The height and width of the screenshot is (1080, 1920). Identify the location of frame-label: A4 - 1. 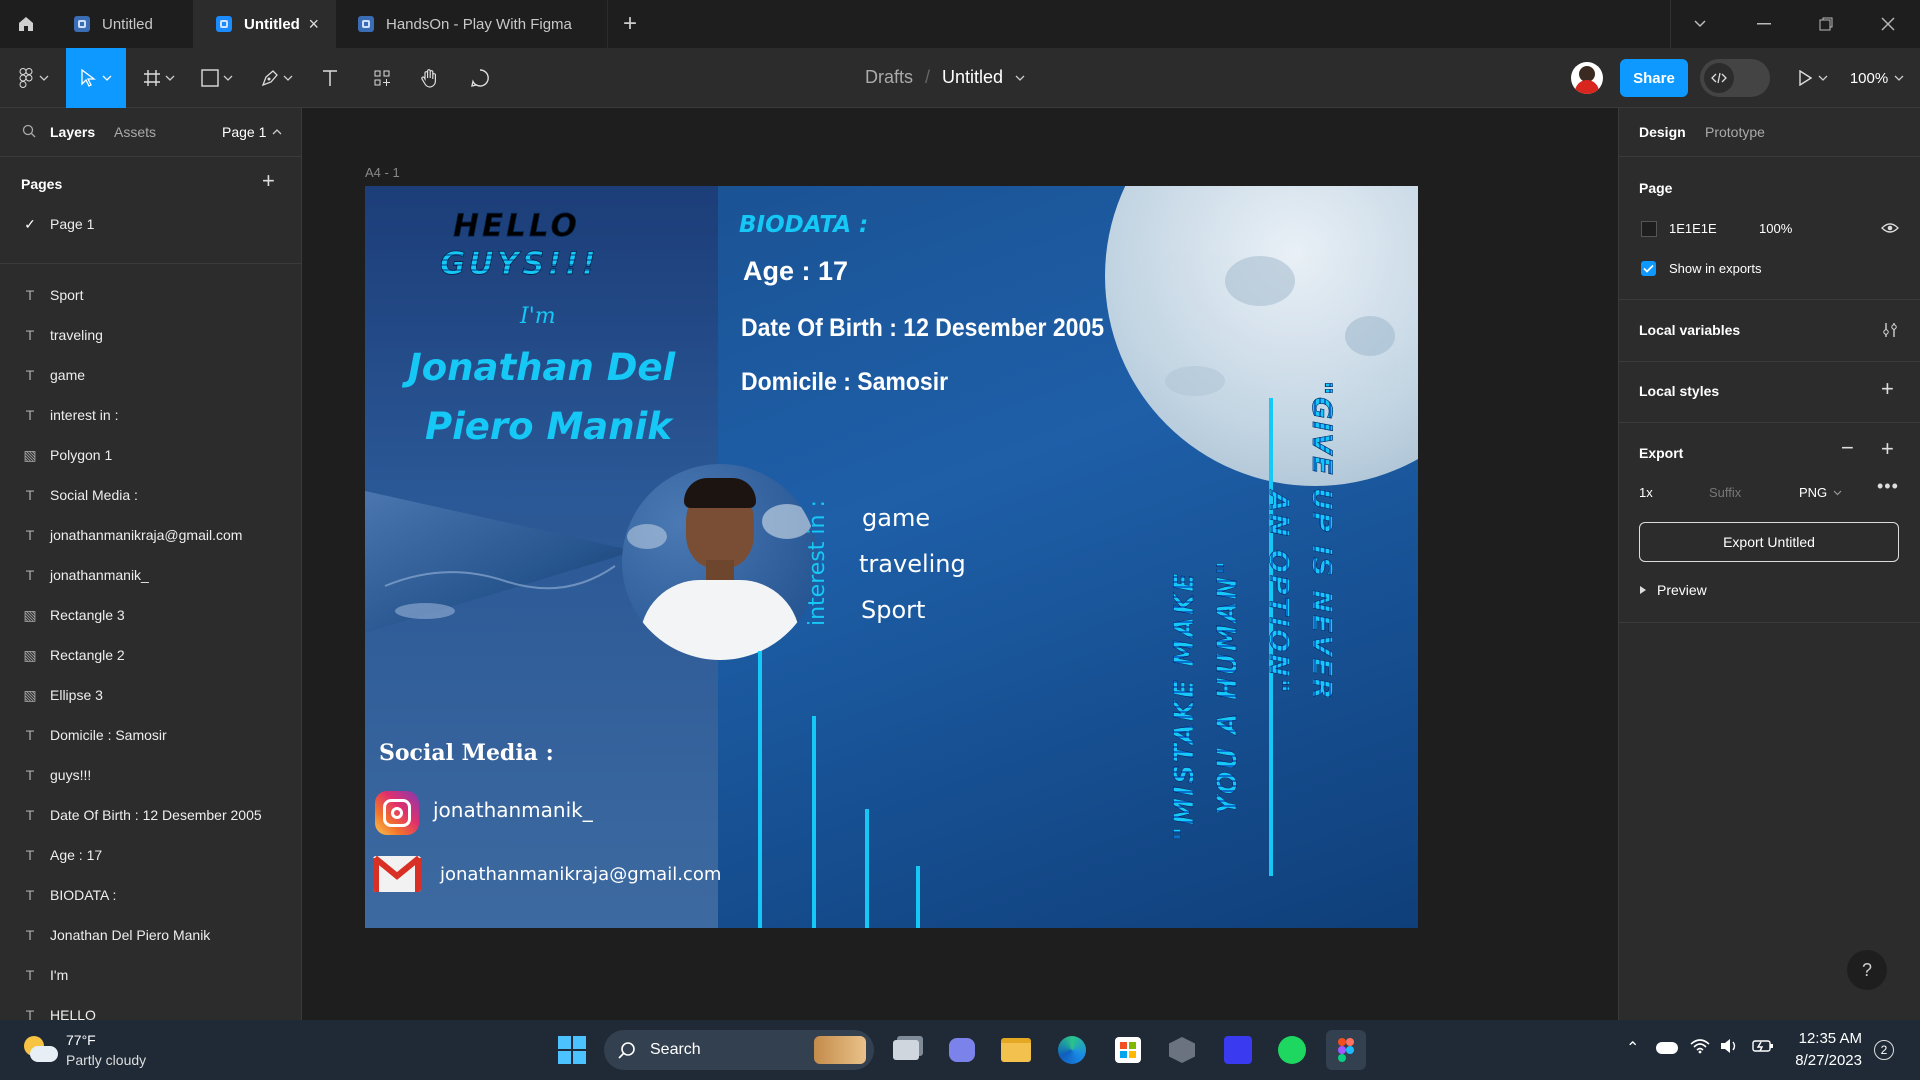
(382, 172).